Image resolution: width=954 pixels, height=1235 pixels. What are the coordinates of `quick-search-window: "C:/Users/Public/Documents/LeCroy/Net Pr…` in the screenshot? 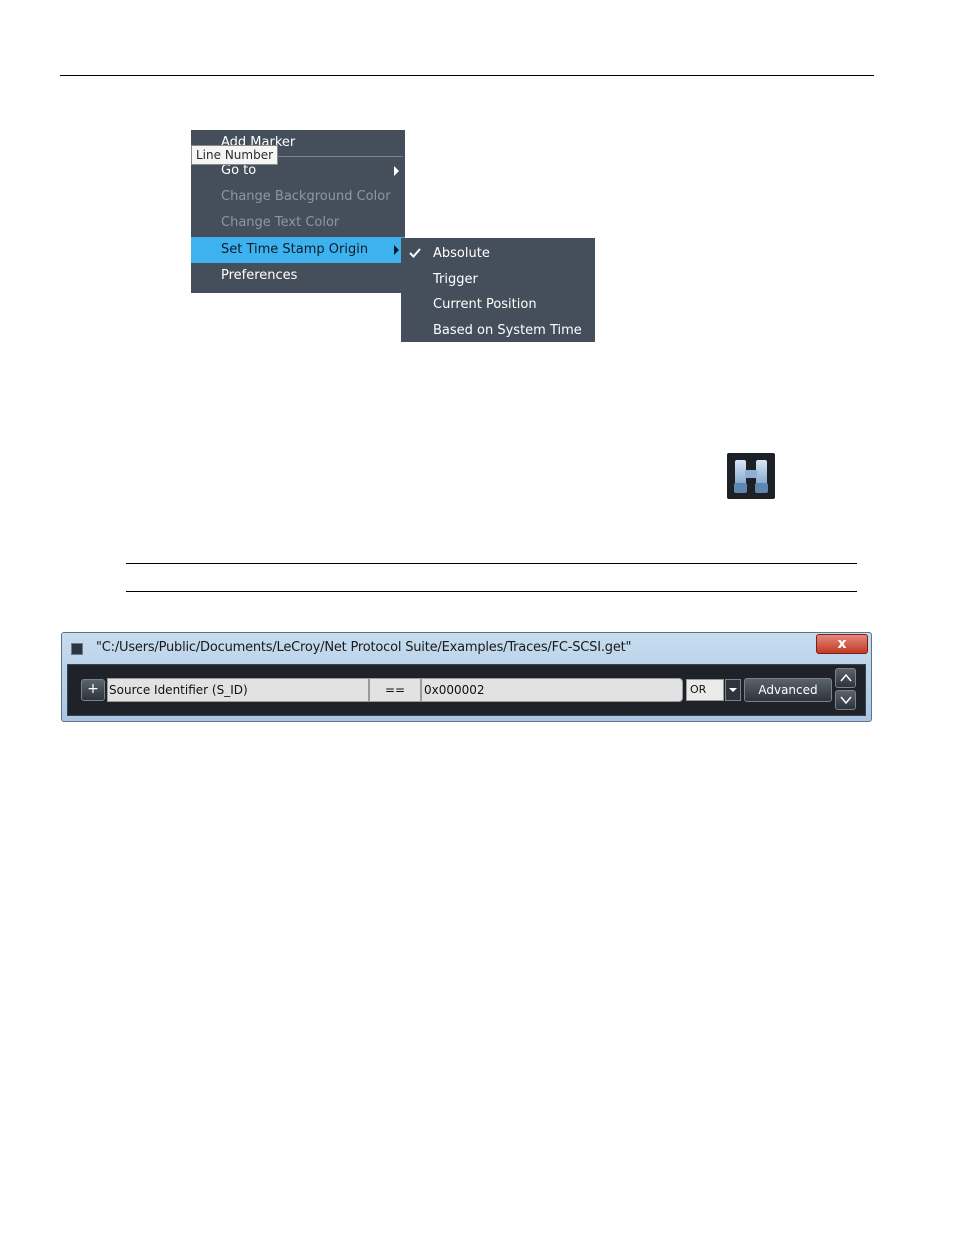 It's located at (466, 677).